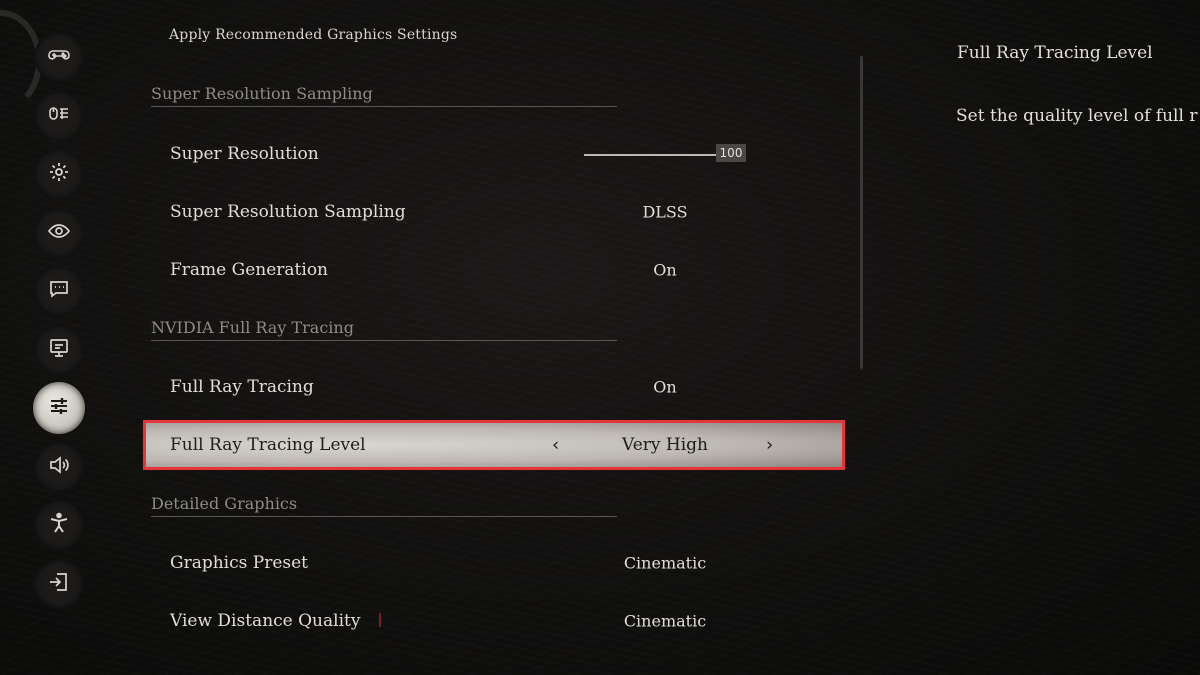  Describe the element at coordinates (494, 445) in the screenshot. I see `setting-full-ray-tracing-level: Full Ray Tracing Level ‹ Very High ›` at that location.